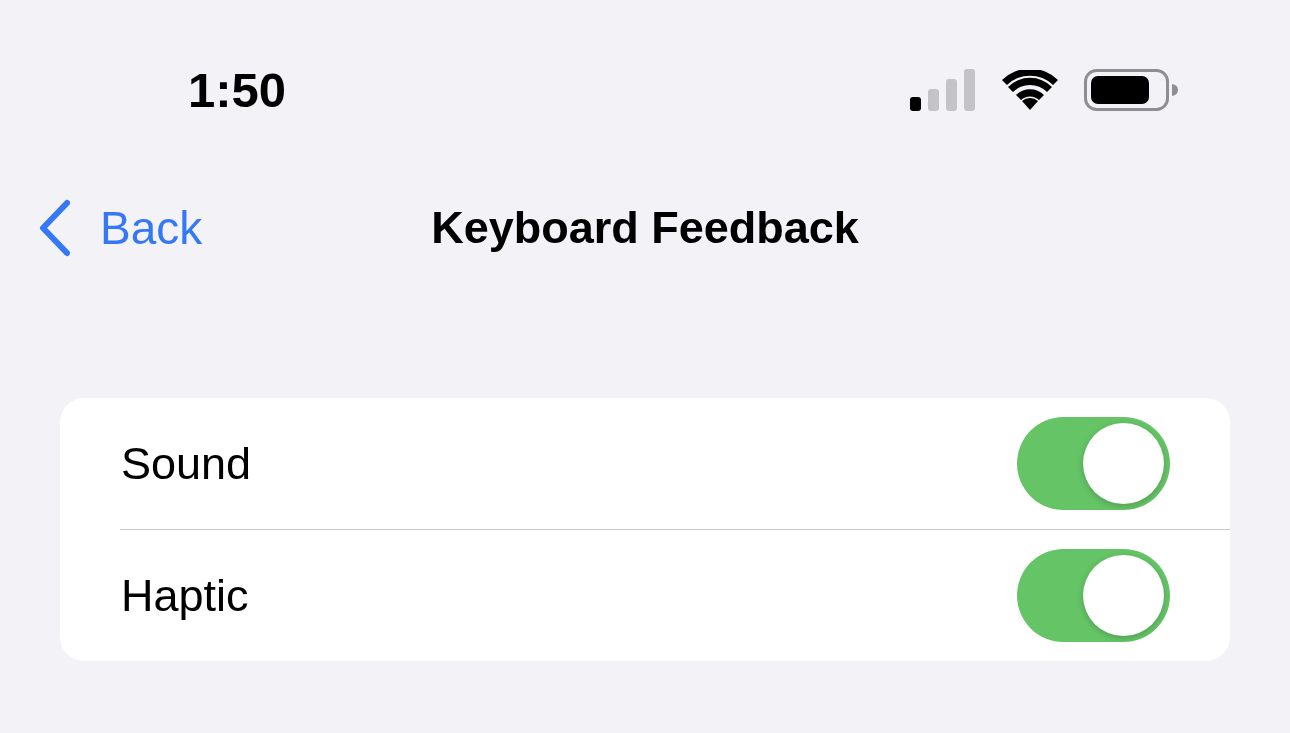 This screenshot has height=733, width=1290. I want to click on page-title: Keyboard Feedback, so click(645, 228).